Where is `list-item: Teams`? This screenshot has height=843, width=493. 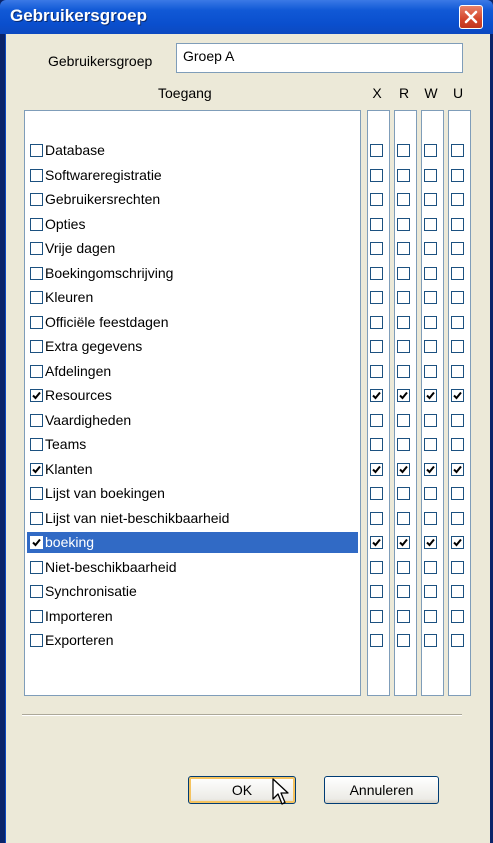
list-item: Teams is located at coordinates (192, 444).